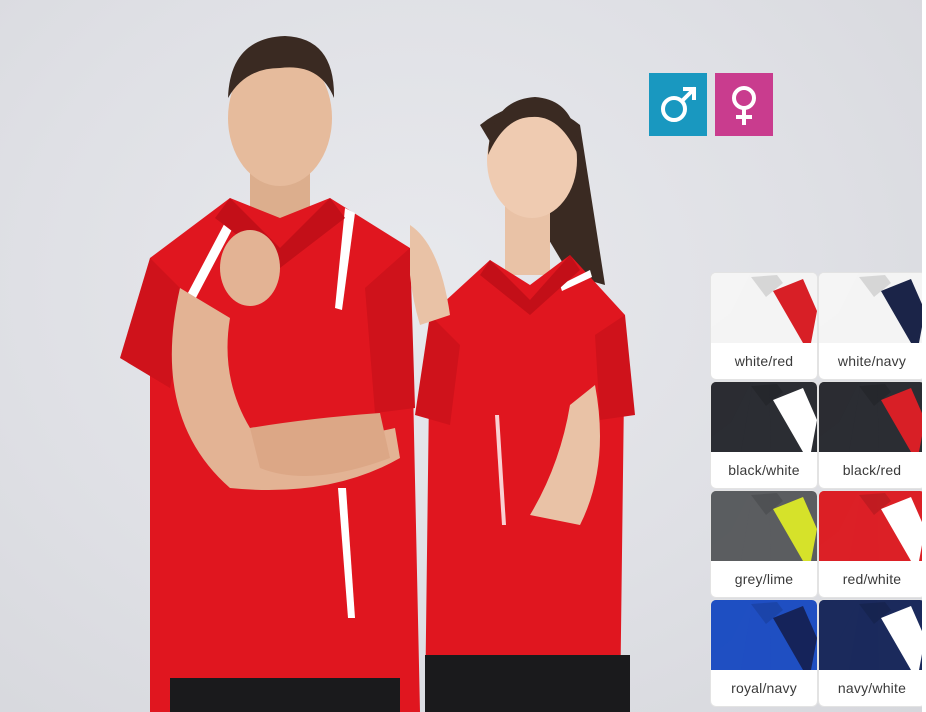 The height and width of the screenshot is (712, 926). I want to click on color-swatch-grey-lime: grey/lime, so click(764, 544).